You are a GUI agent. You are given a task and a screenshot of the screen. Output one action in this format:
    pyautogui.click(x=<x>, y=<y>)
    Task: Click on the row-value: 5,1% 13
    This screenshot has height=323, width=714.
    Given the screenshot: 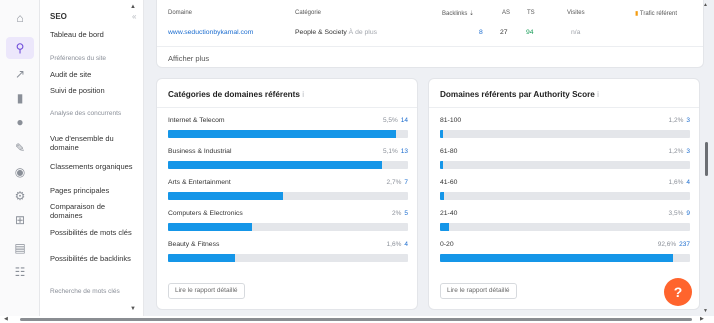 What is the action you would take?
    pyautogui.click(x=395, y=151)
    